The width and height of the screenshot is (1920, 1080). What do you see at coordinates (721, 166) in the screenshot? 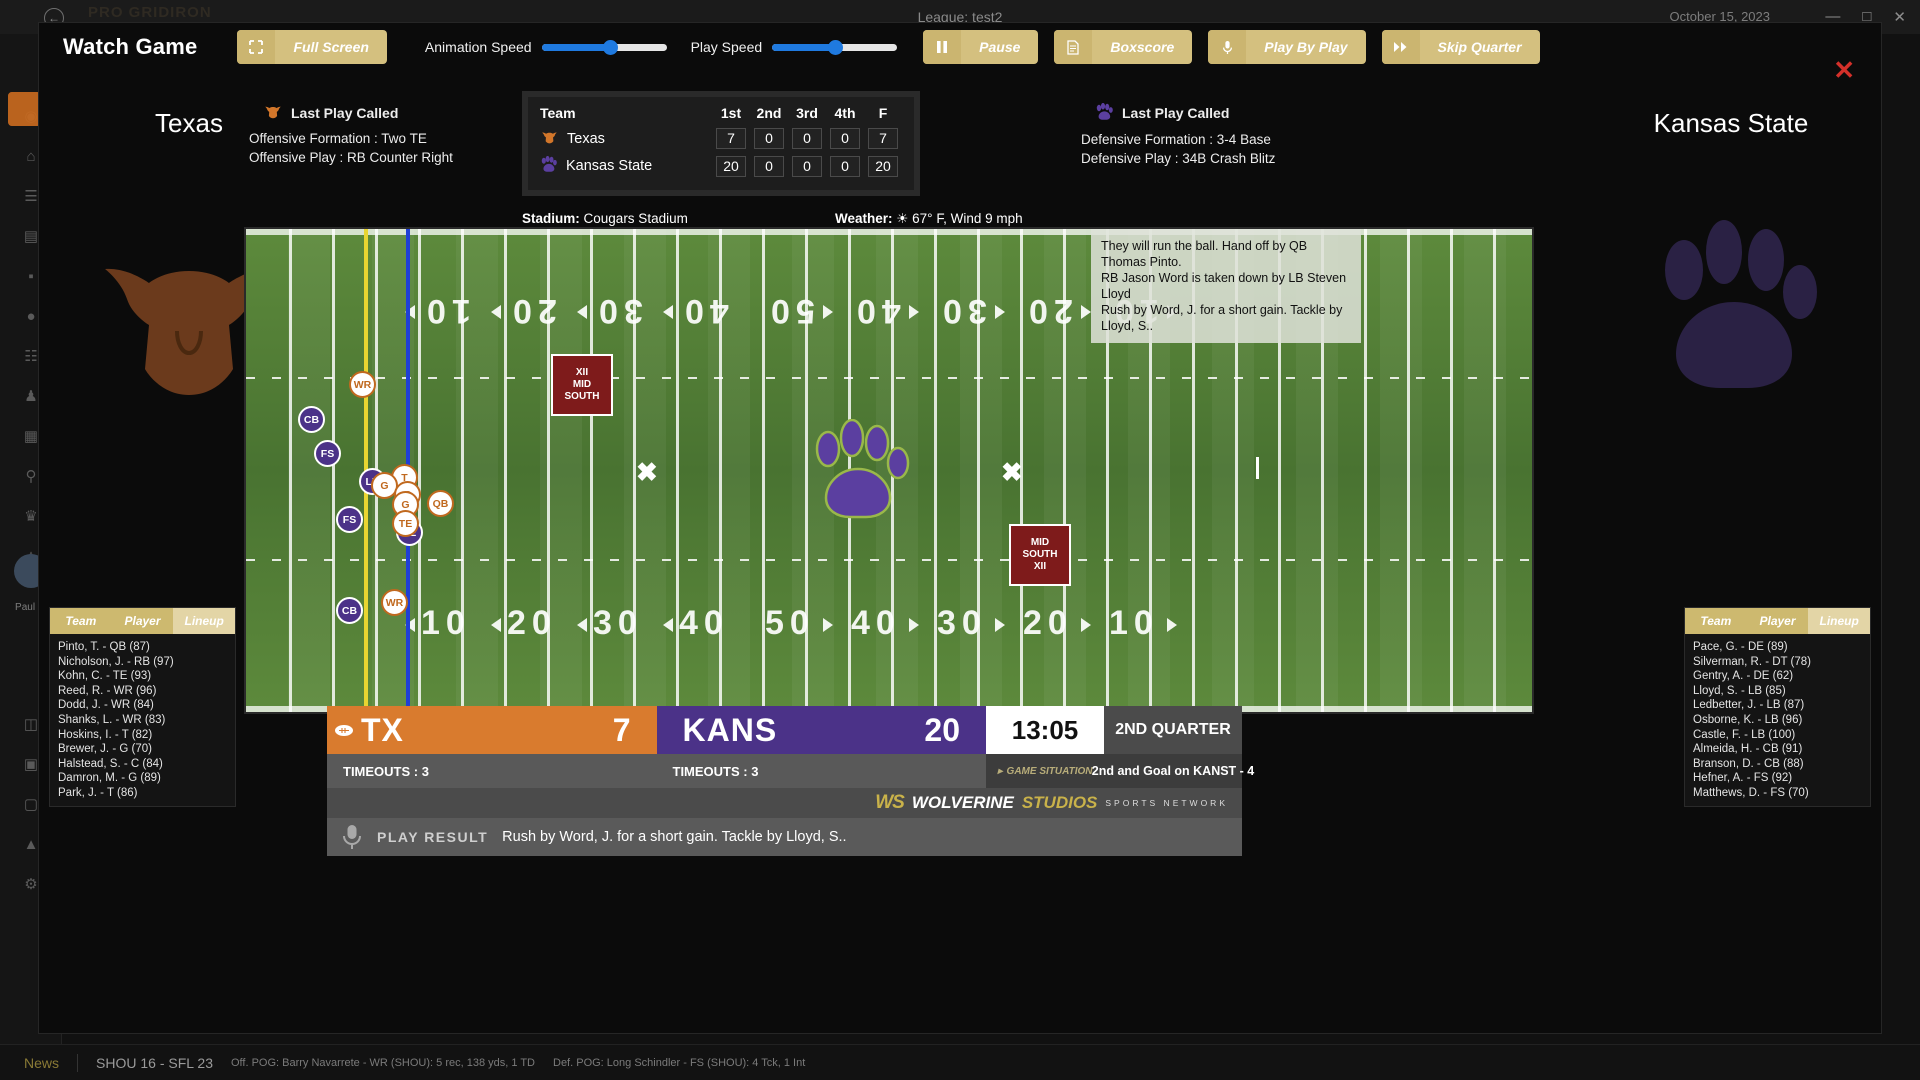
I see `table-row: Kansas State 20 0 0 0 20` at bounding box center [721, 166].